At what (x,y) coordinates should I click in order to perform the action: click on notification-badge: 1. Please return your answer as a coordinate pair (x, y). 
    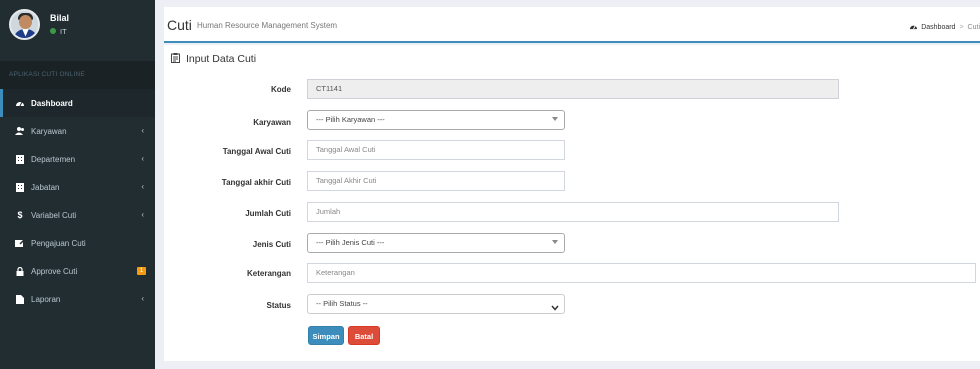
    Looking at the image, I should click on (141, 271).